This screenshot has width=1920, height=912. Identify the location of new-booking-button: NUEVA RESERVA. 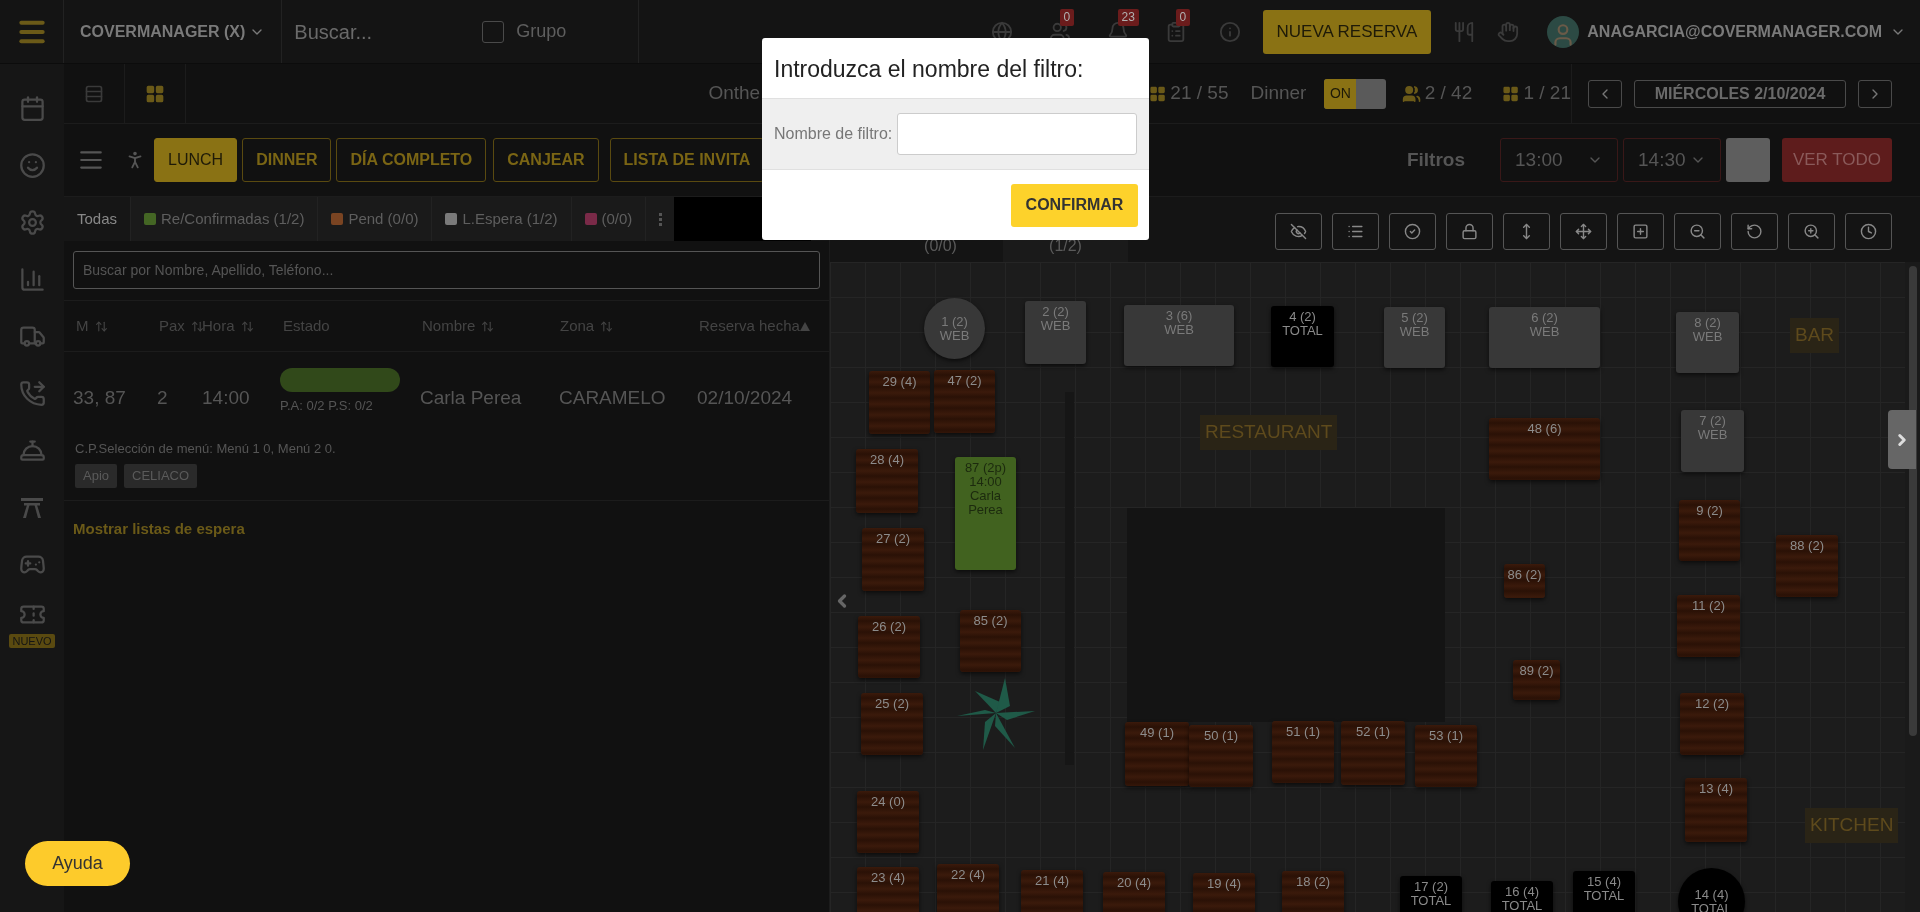
(1347, 31).